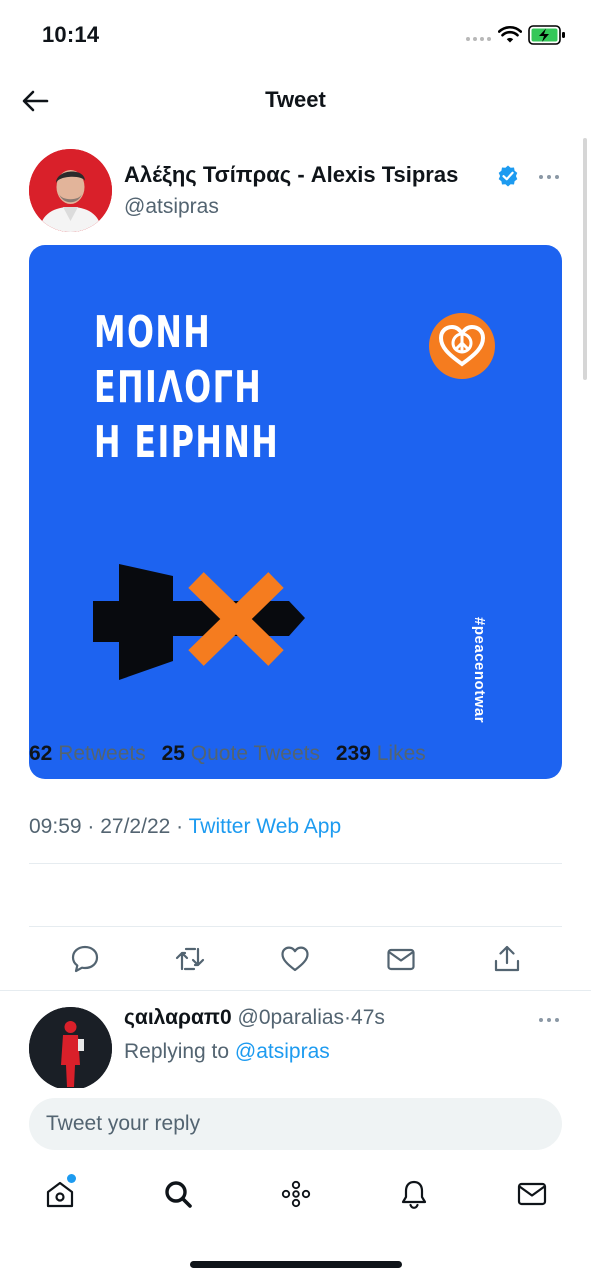 The image size is (591, 1280). What do you see at coordinates (291, 1017) in the screenshot?
I see `reply-author-handle: @0paralias` at bounding box center [291, 1017].